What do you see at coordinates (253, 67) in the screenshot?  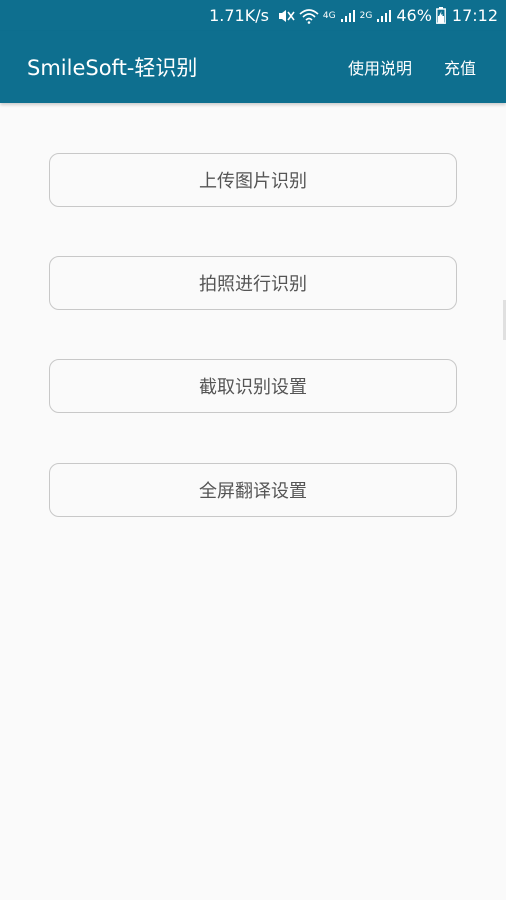 I see `app-bar: SmileSoft-轻识别 使用说明 充值` at bounding box center [253, 67].